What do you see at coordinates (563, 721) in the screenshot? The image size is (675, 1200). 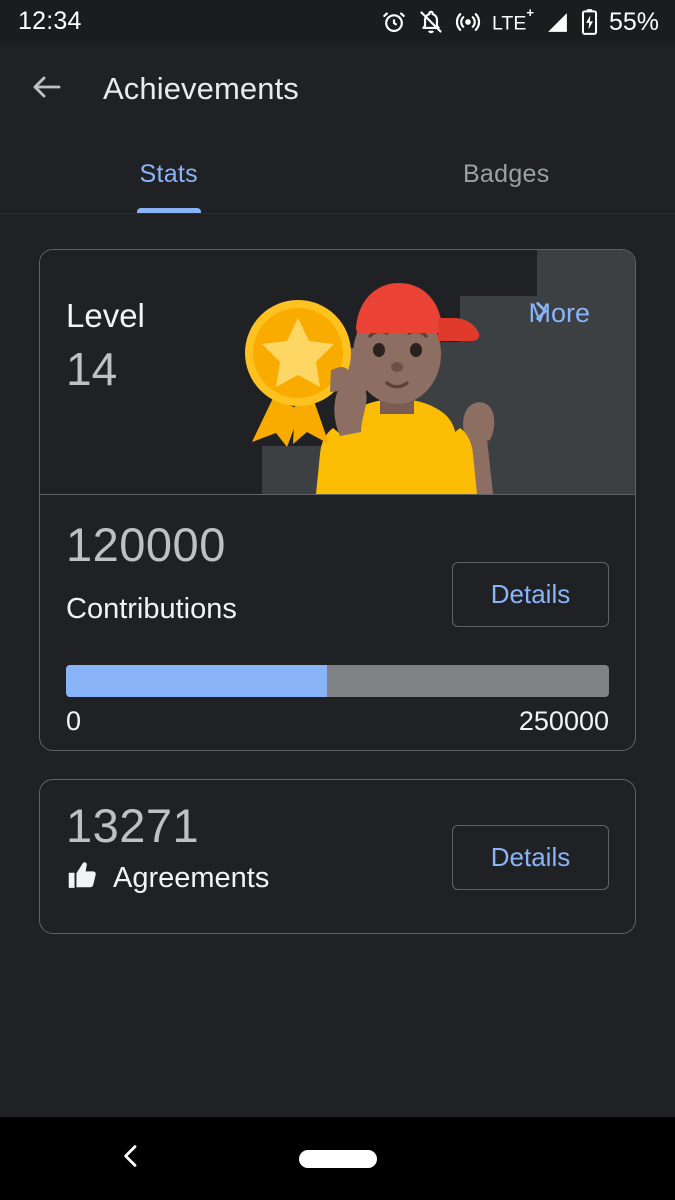 I see `progress-max-label: 250000` at bounding box center [563, 721].